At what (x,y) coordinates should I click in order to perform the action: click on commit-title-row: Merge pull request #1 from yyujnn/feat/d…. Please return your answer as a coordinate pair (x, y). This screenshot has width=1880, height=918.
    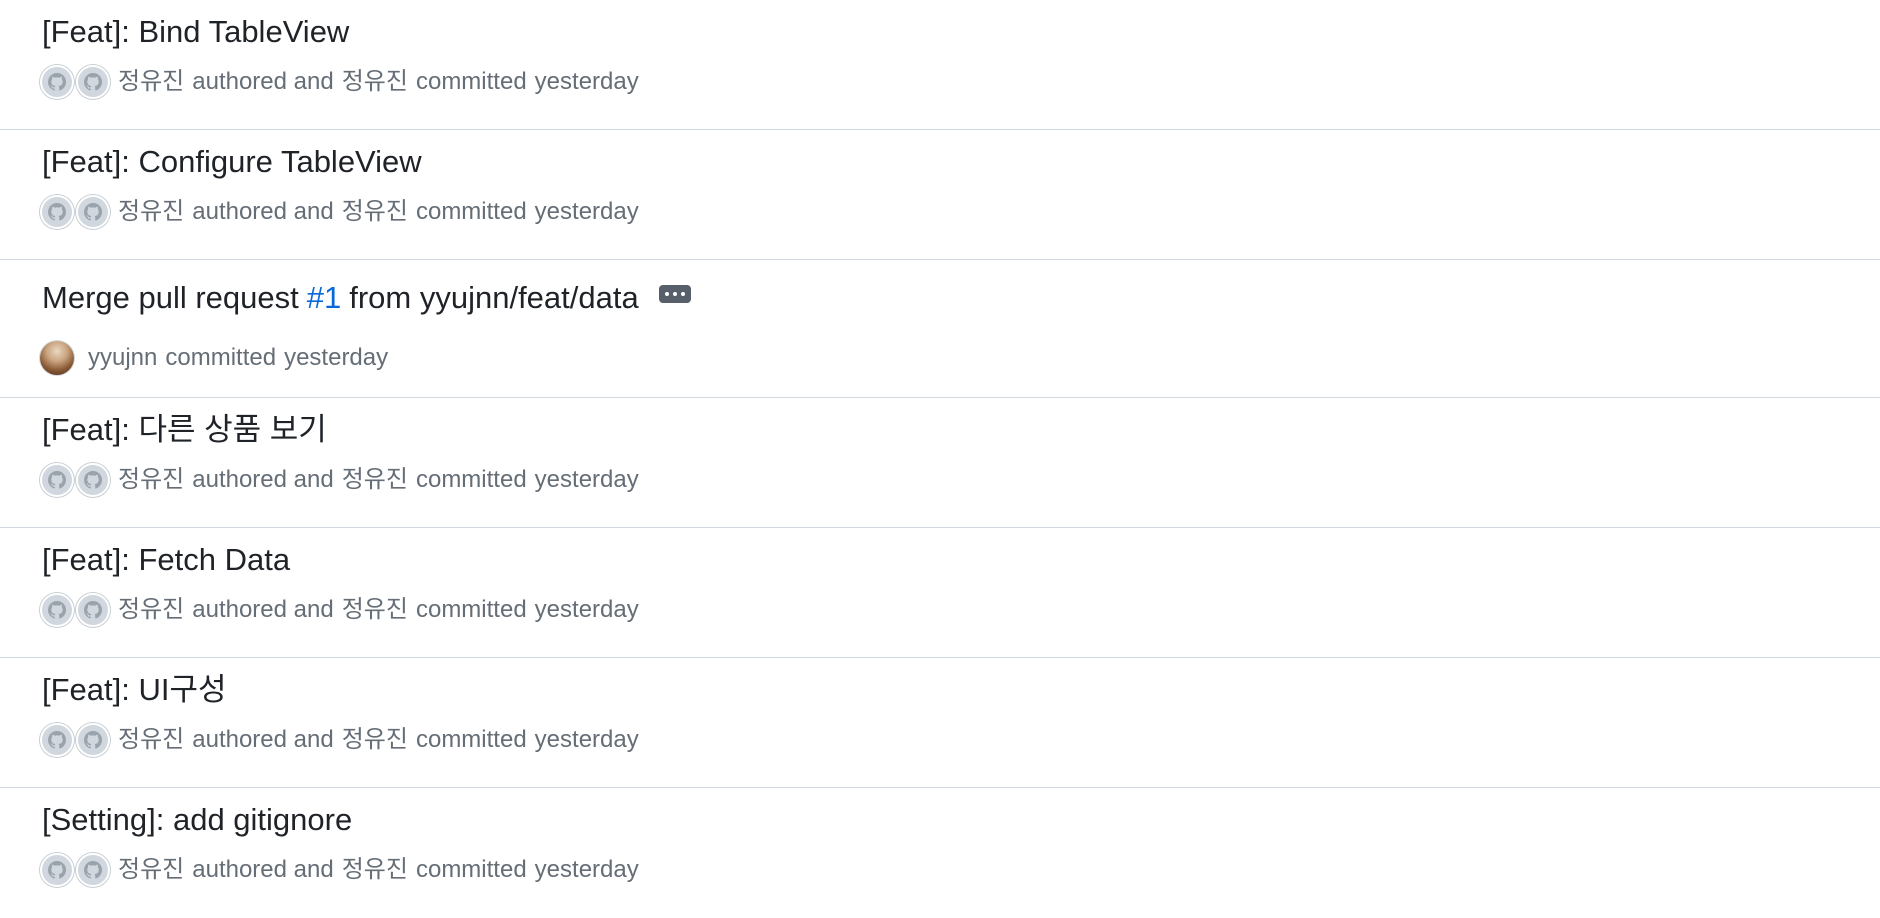
    Looking at the image, I should click on (366, 298).